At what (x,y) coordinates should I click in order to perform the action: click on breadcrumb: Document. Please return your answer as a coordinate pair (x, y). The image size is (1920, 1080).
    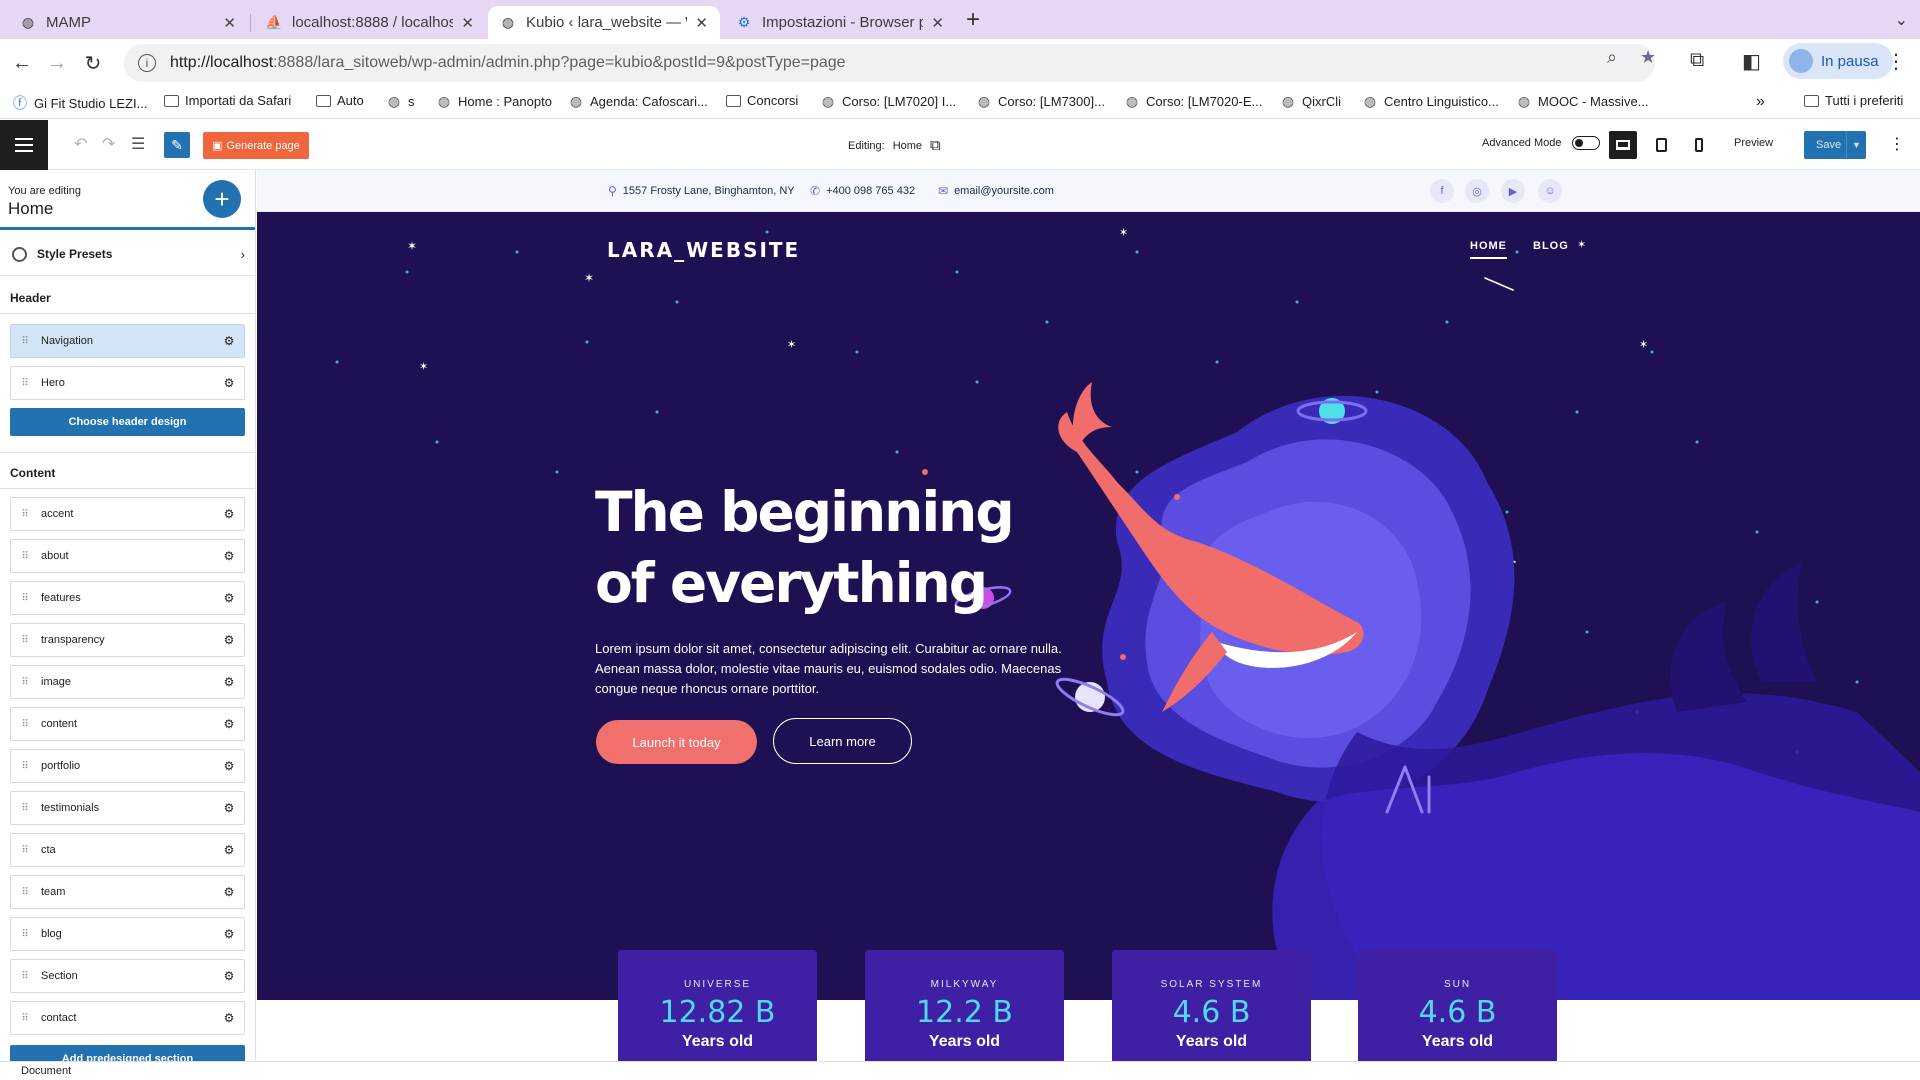
    Looking at the image, I should click on (46, 1071).